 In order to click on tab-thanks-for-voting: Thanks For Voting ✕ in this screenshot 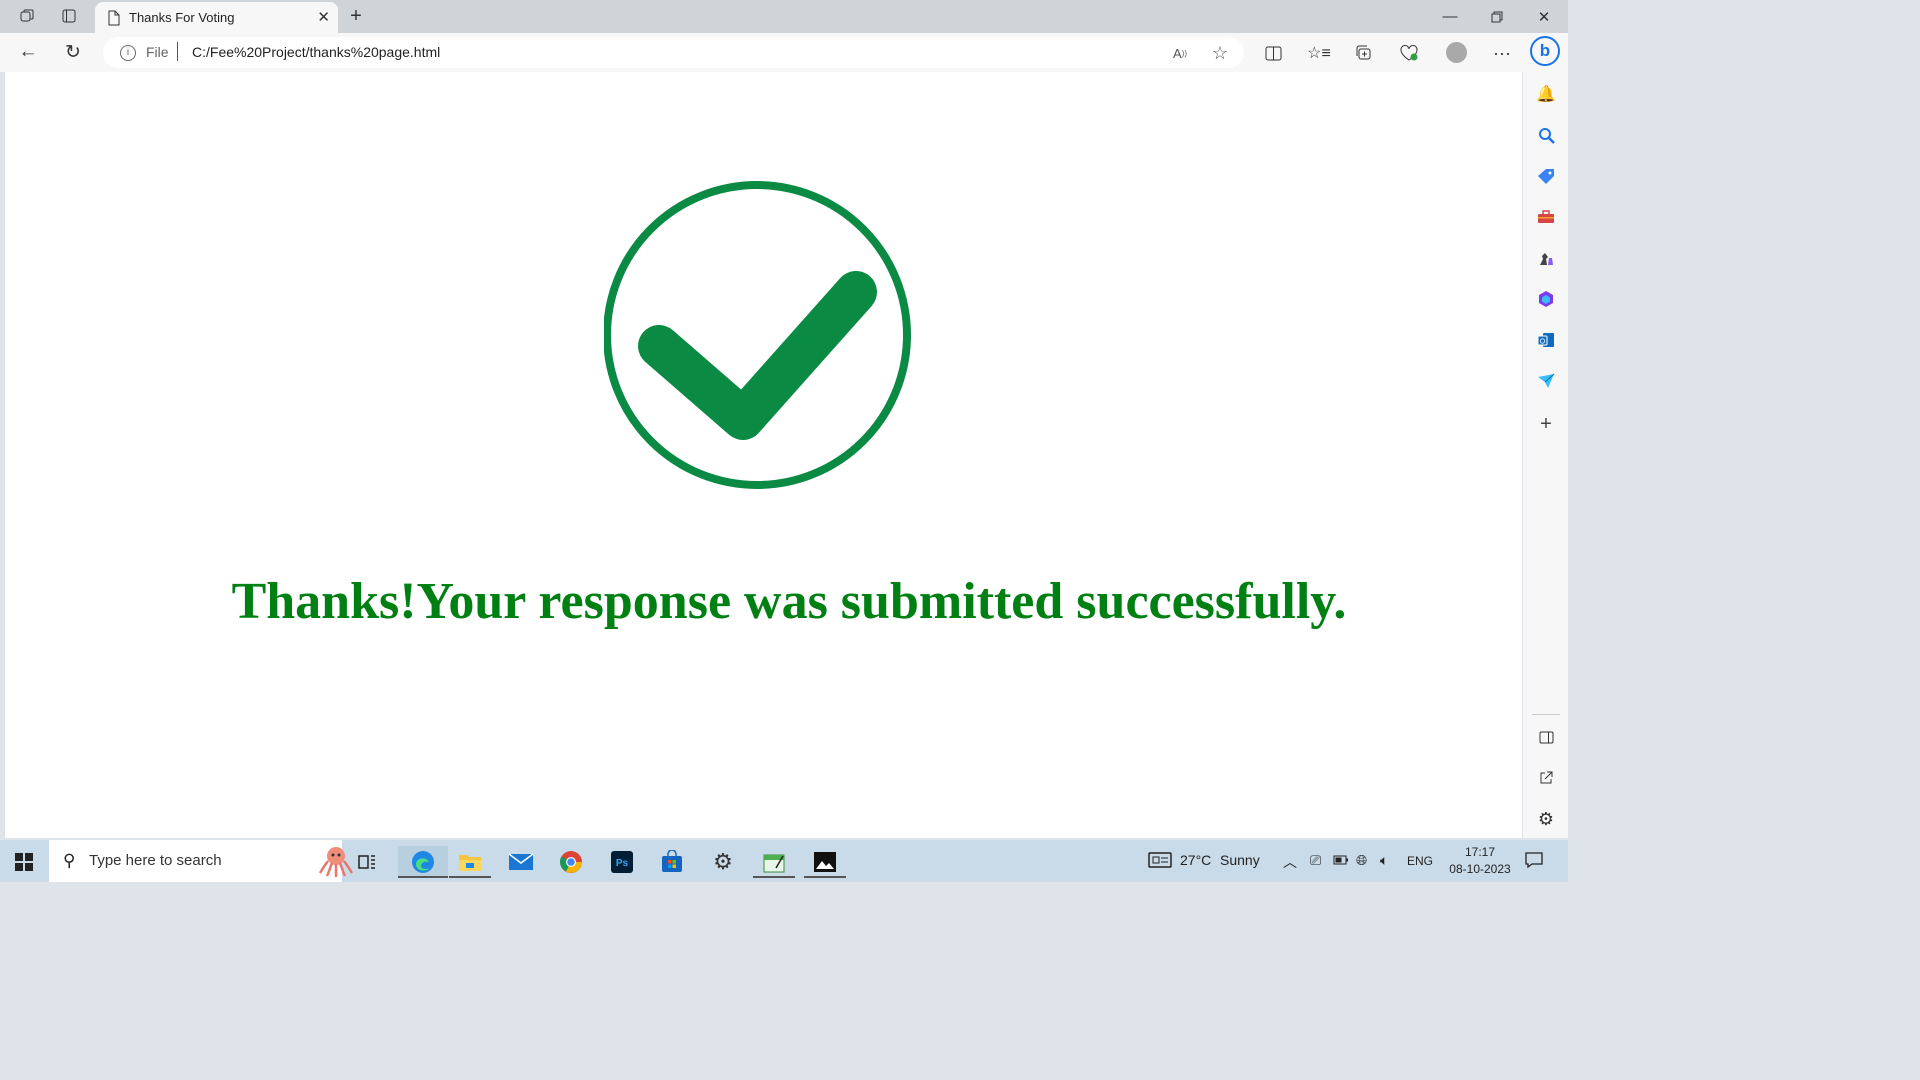, I will do `click(216, 17)`.